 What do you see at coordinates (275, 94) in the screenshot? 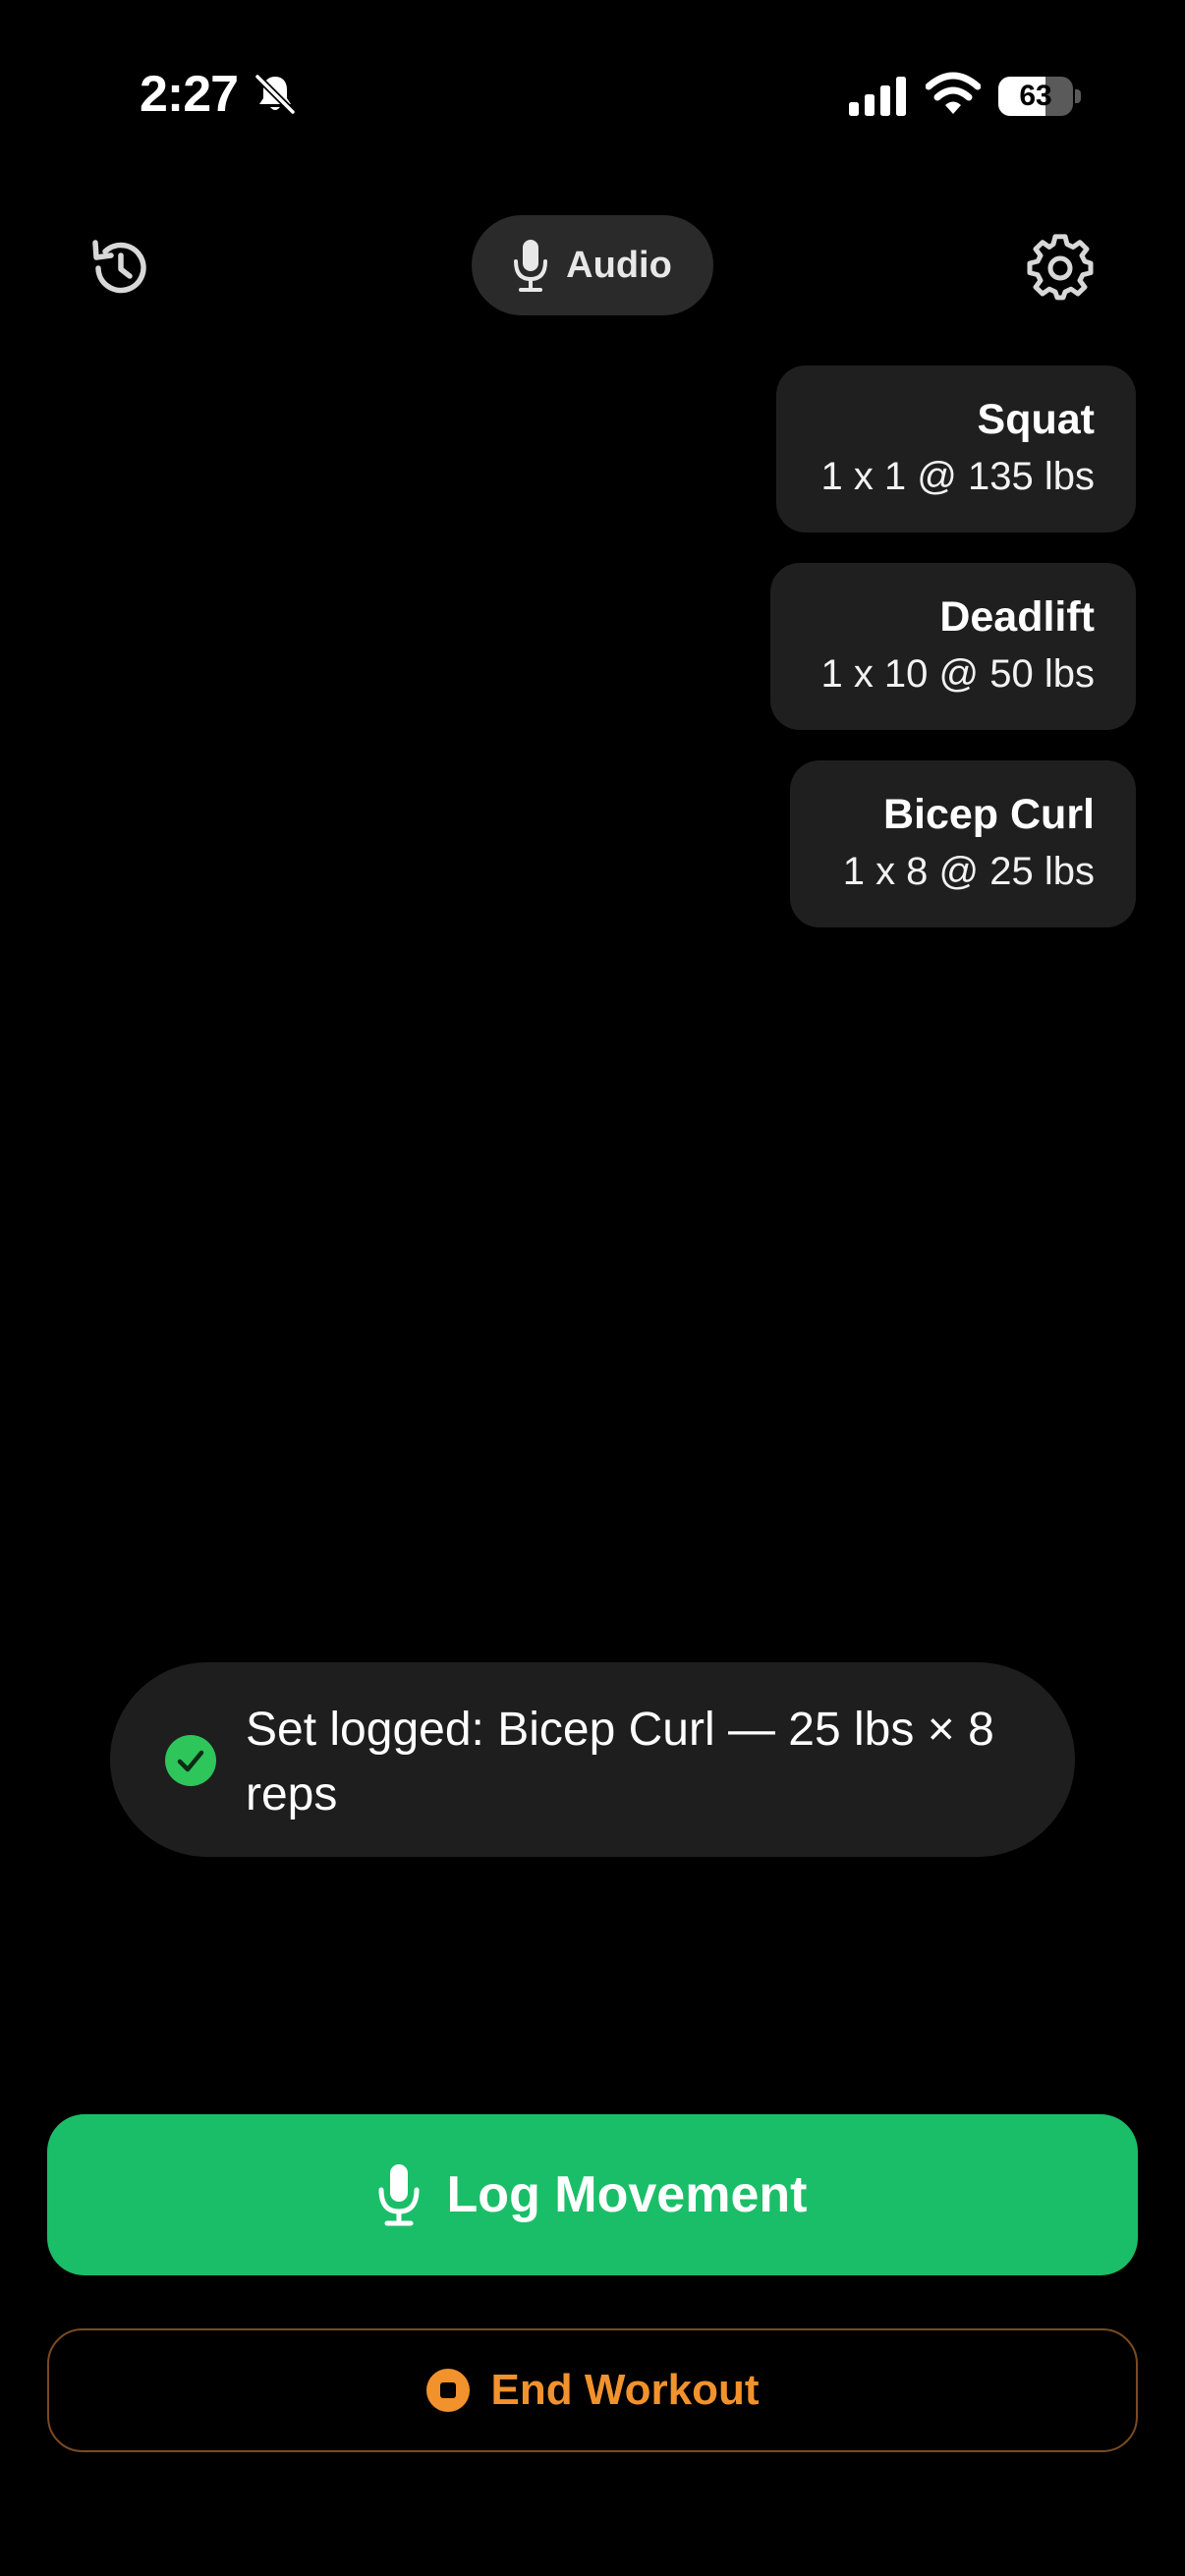
I see `bell-slash-icon` at bounding box center [275, 94].